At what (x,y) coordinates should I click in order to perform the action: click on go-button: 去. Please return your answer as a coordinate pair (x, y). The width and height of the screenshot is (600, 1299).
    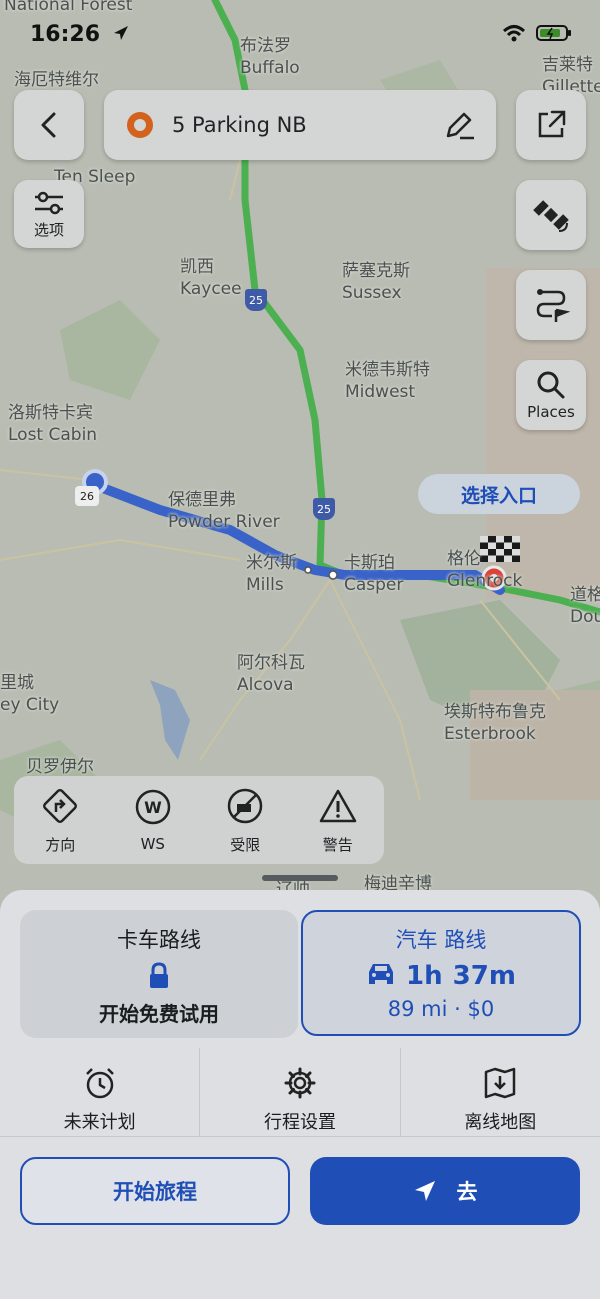
    Looking at the image, I should click on (445, 1191).